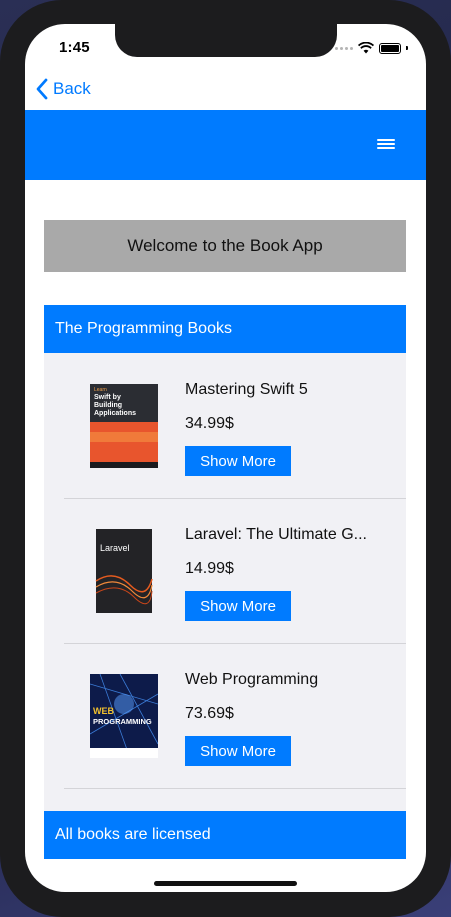  I want to click on menu-icon, so click(386, 145).